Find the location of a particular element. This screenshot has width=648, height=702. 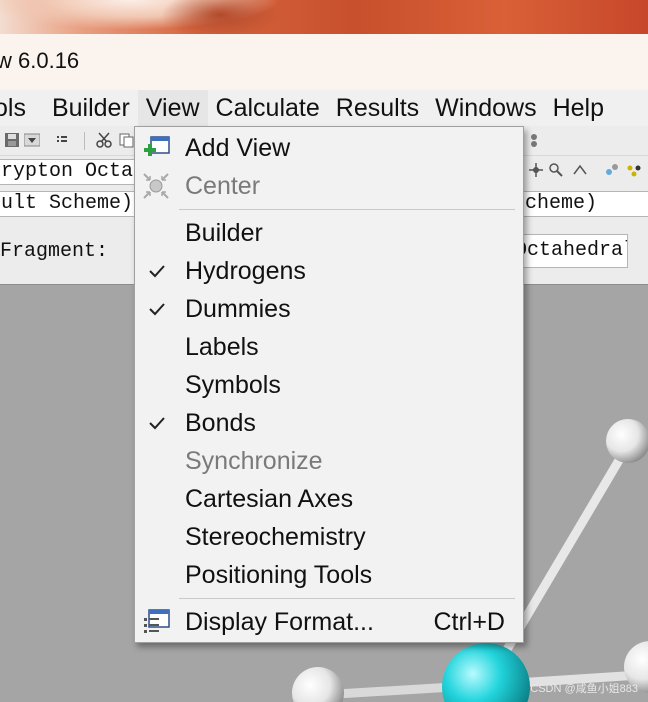

window-title: w 6.0.16 is located at coordinates (40, 60).